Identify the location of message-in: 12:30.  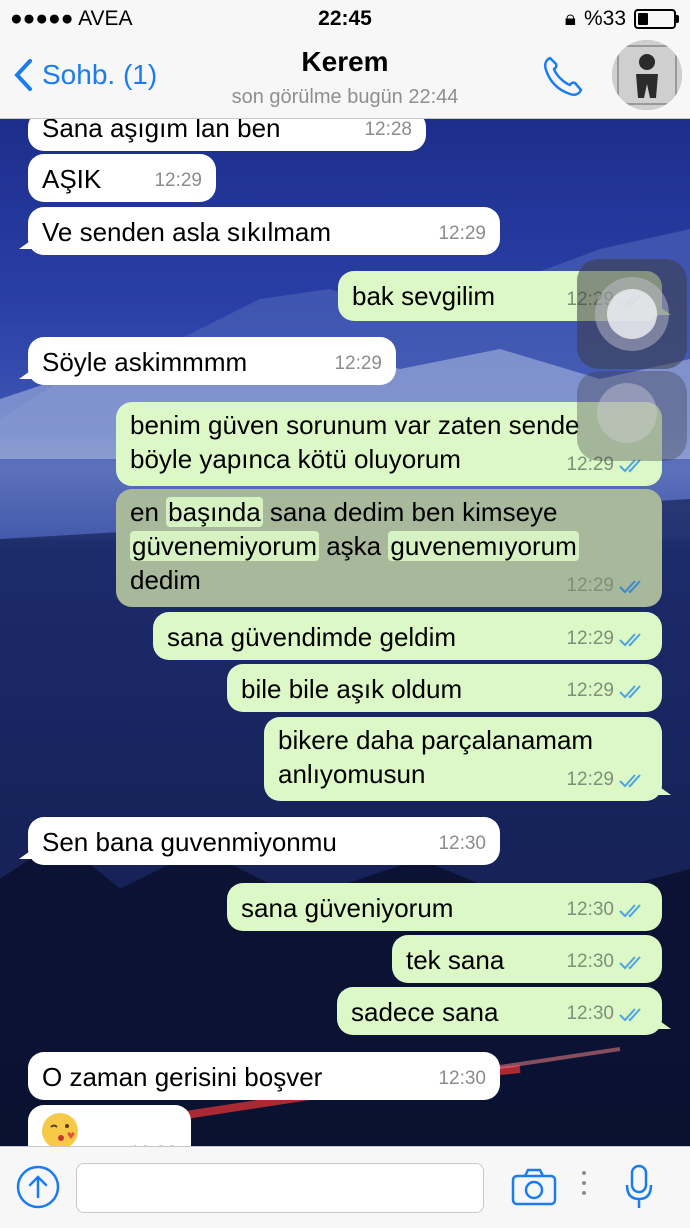
(109, 1125).